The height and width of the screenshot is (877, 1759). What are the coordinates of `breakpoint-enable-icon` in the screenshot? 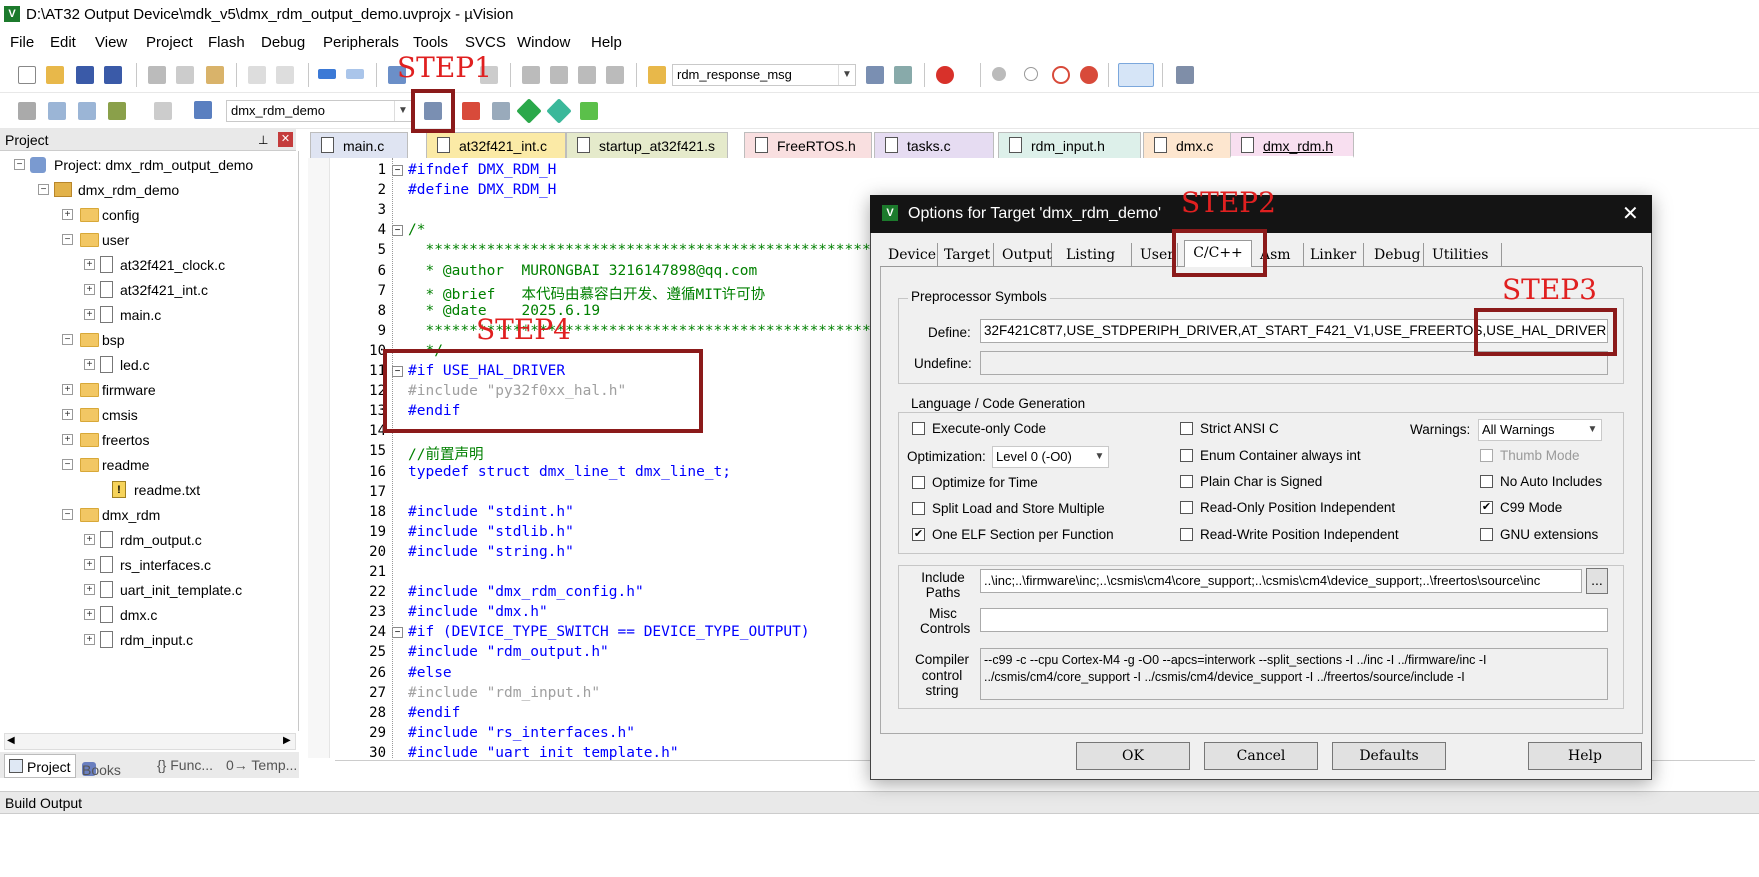 It's located at (1031, 74).